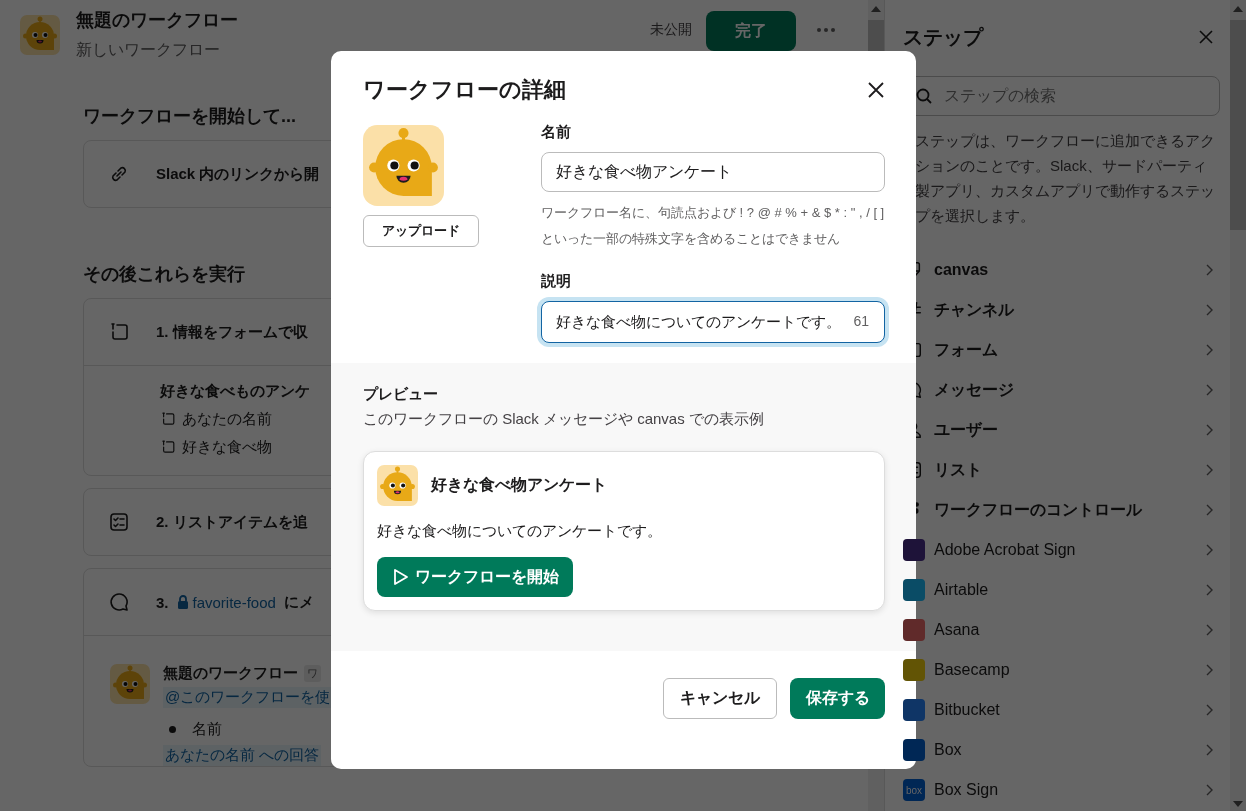  What do you see at coordinates (924, 96) in the screenshot?
I see `search-icon` at bounding box center [924, 96].